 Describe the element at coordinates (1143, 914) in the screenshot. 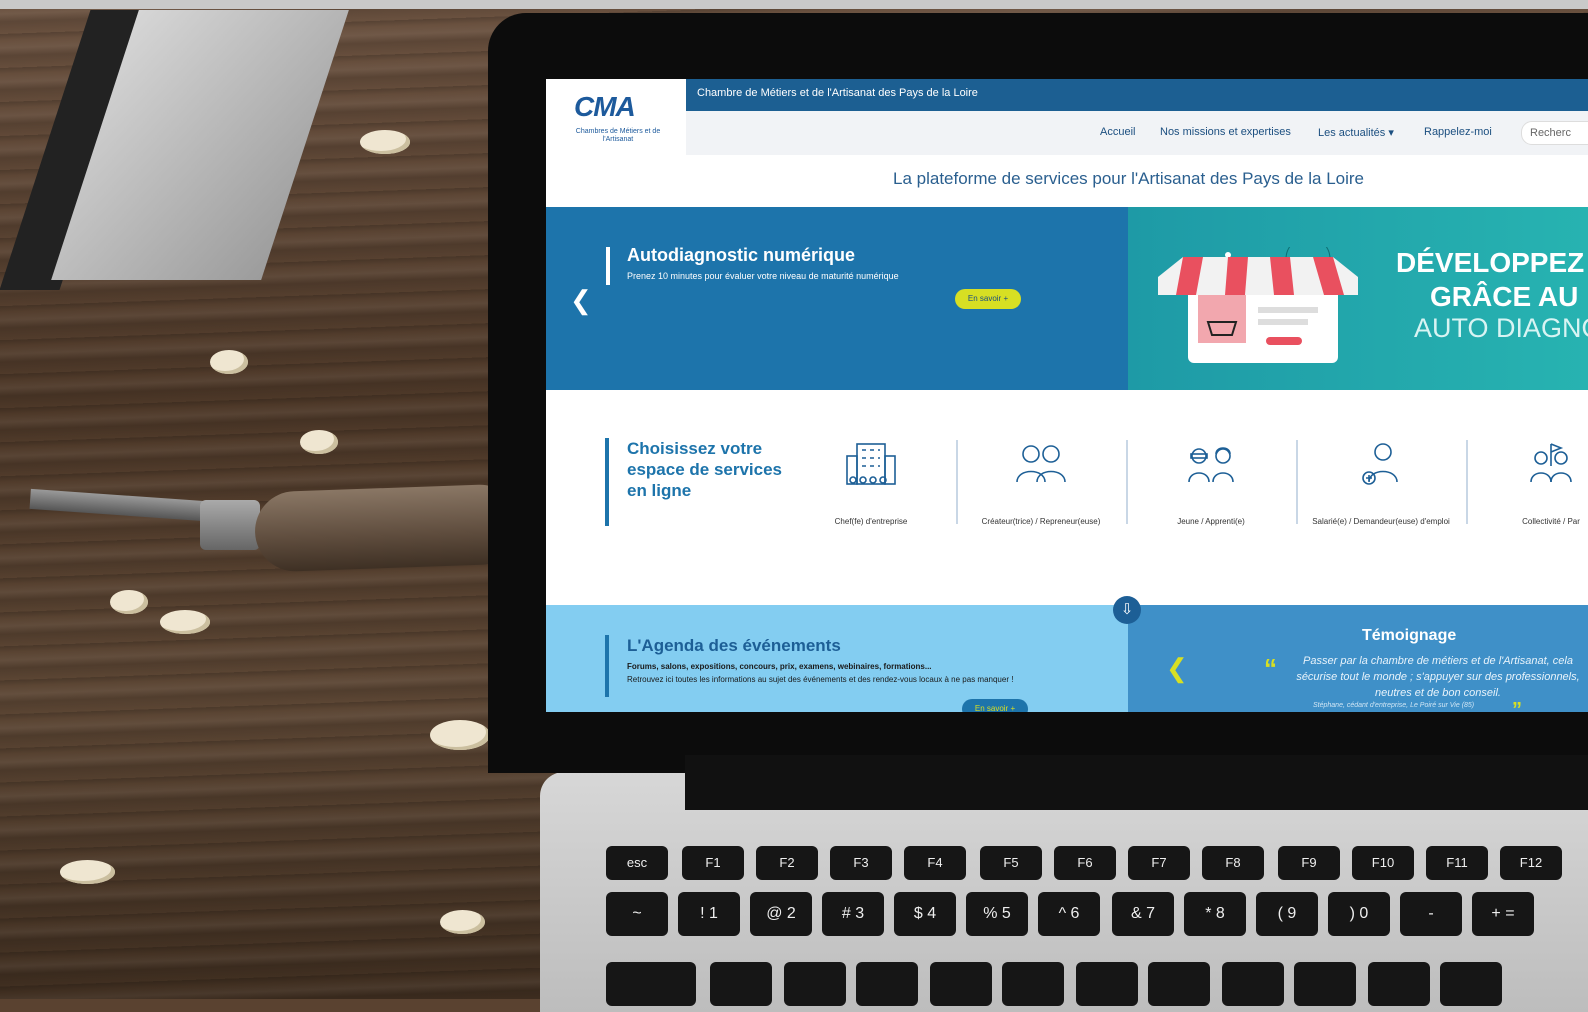

I see `key-7: & 7` at that location.